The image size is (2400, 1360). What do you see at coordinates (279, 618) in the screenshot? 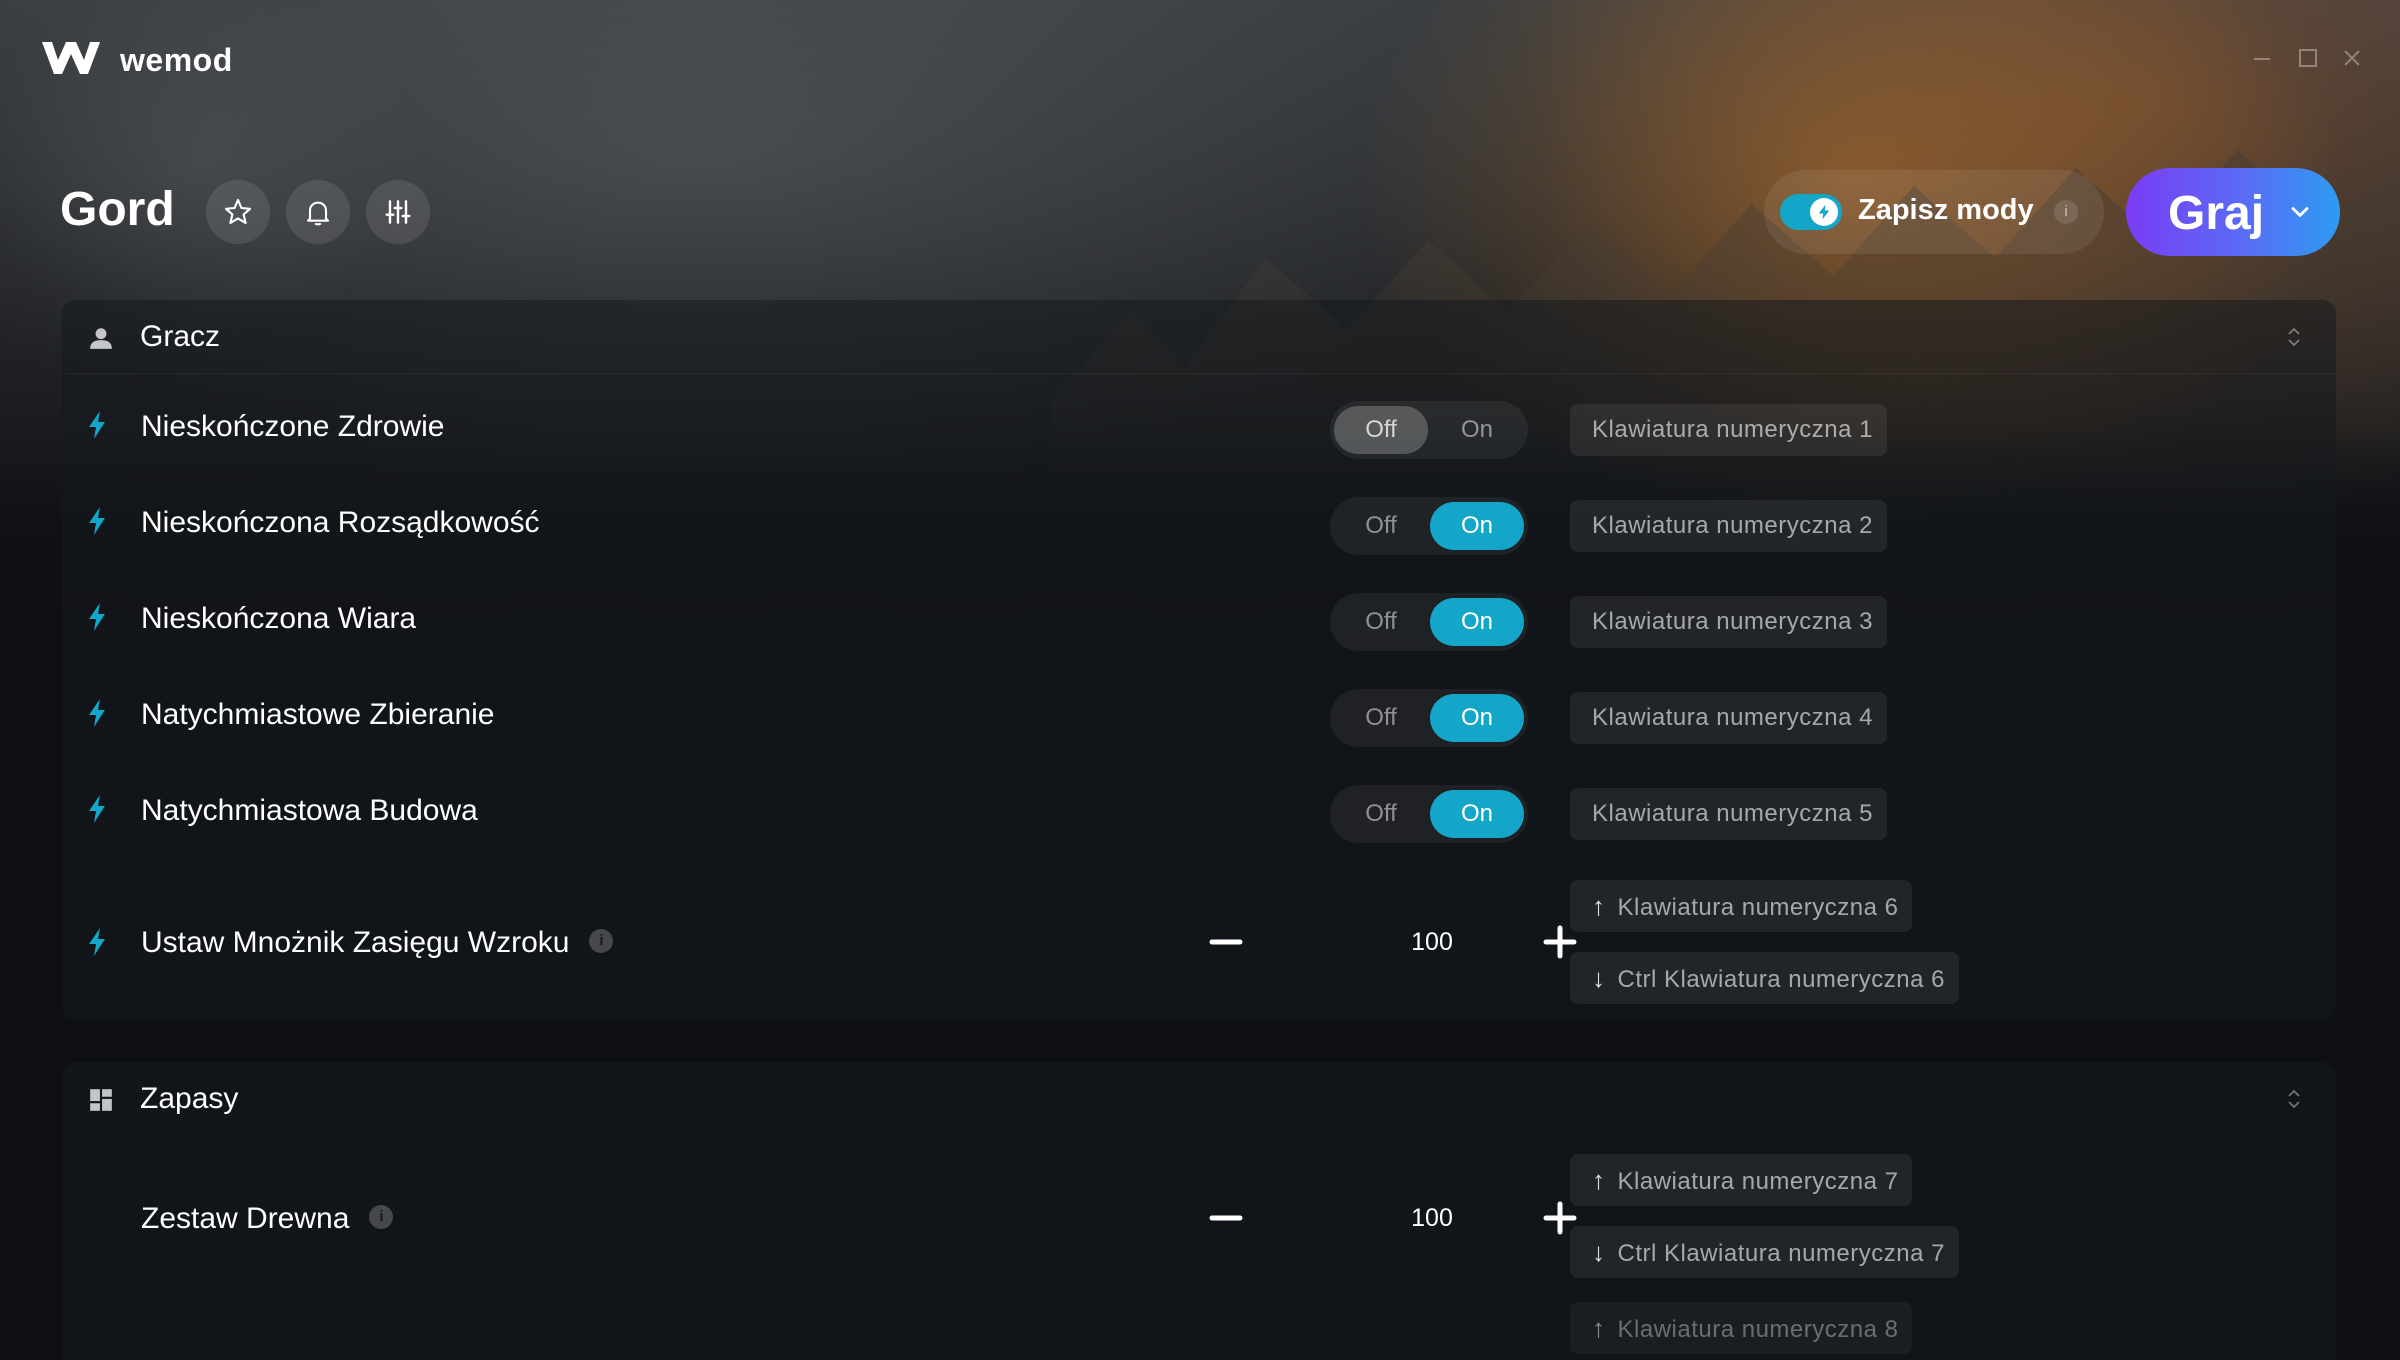
I see `mod-name: Nieskończona Wiara` at bounding box center [279, 618].